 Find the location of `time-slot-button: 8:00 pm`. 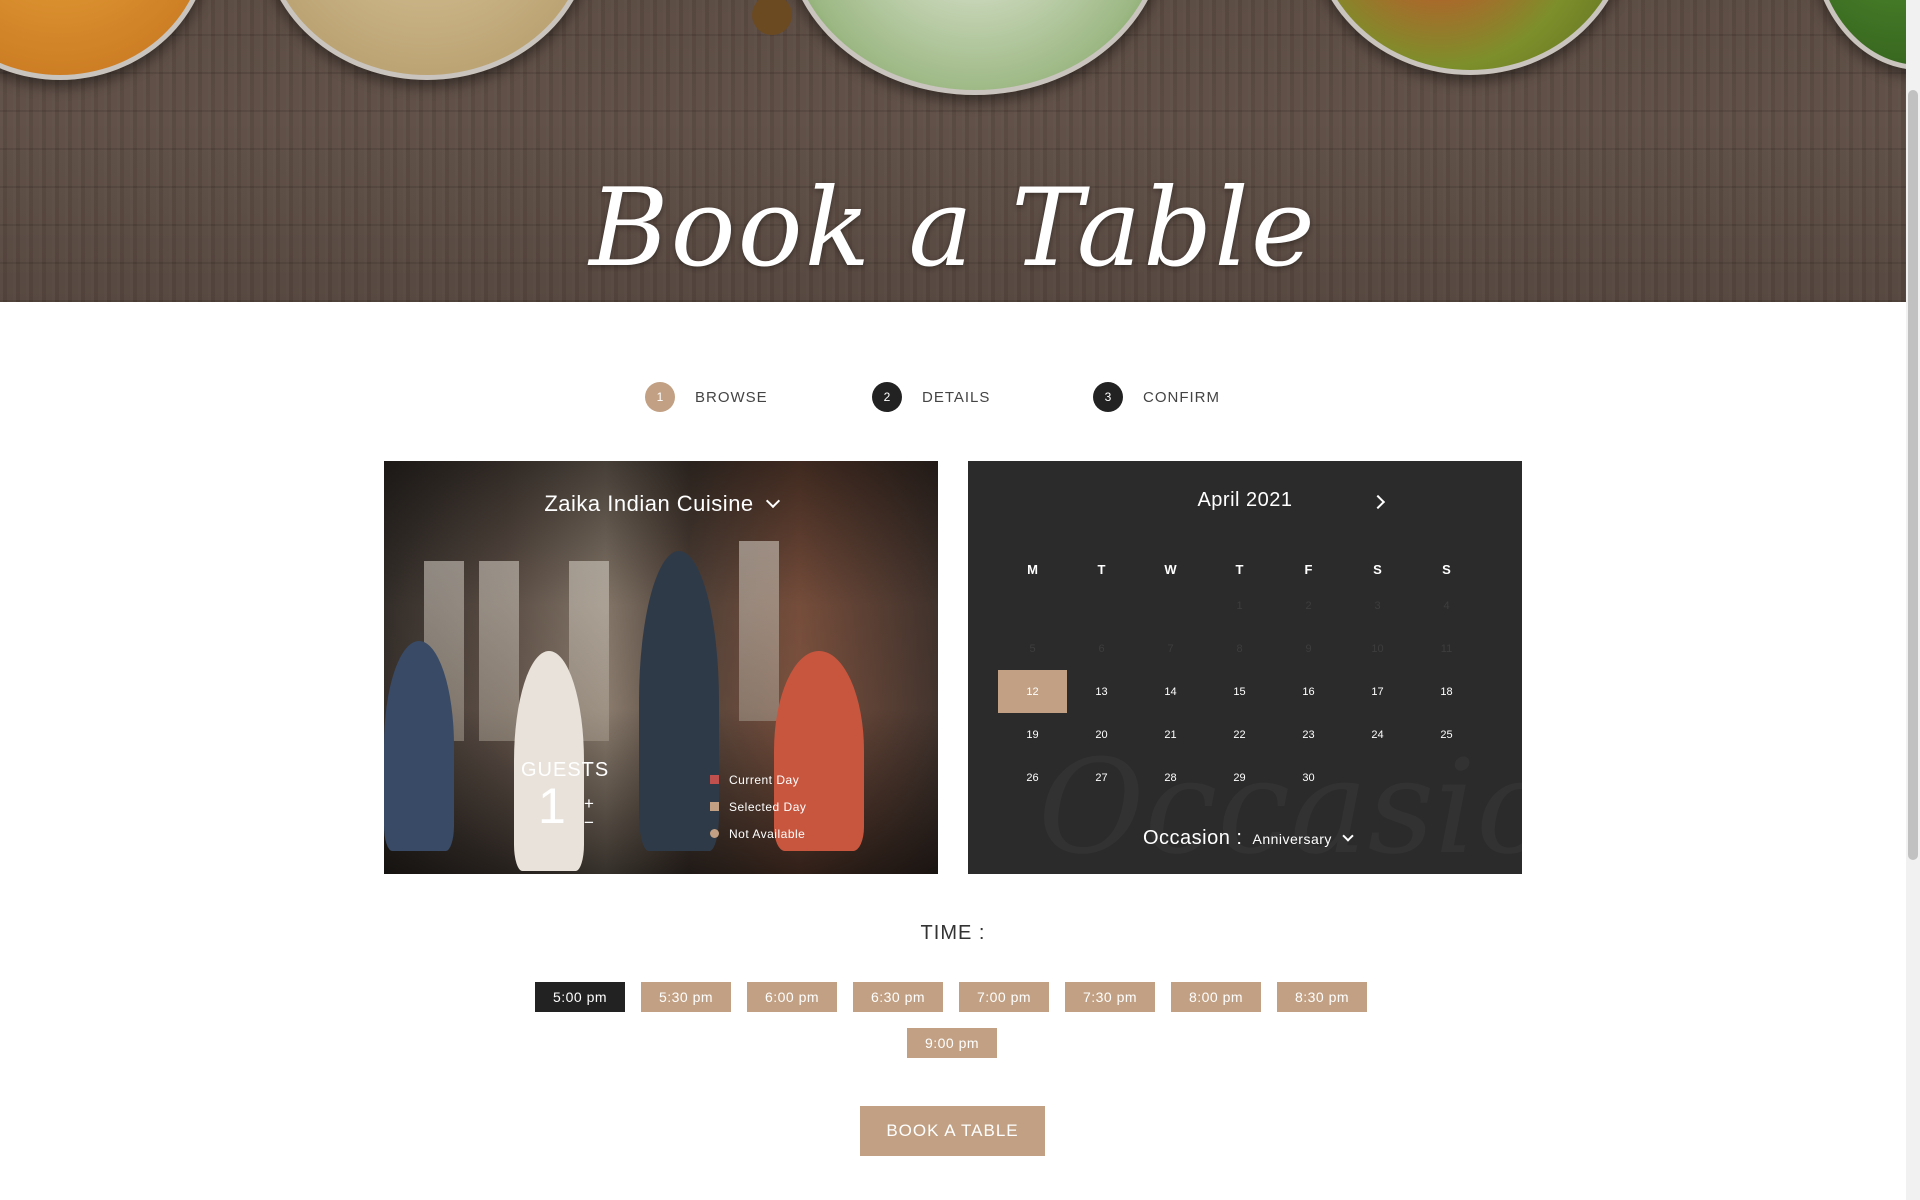

time-slot-button: 8:00 pm is located at coordinates (1216, 997).